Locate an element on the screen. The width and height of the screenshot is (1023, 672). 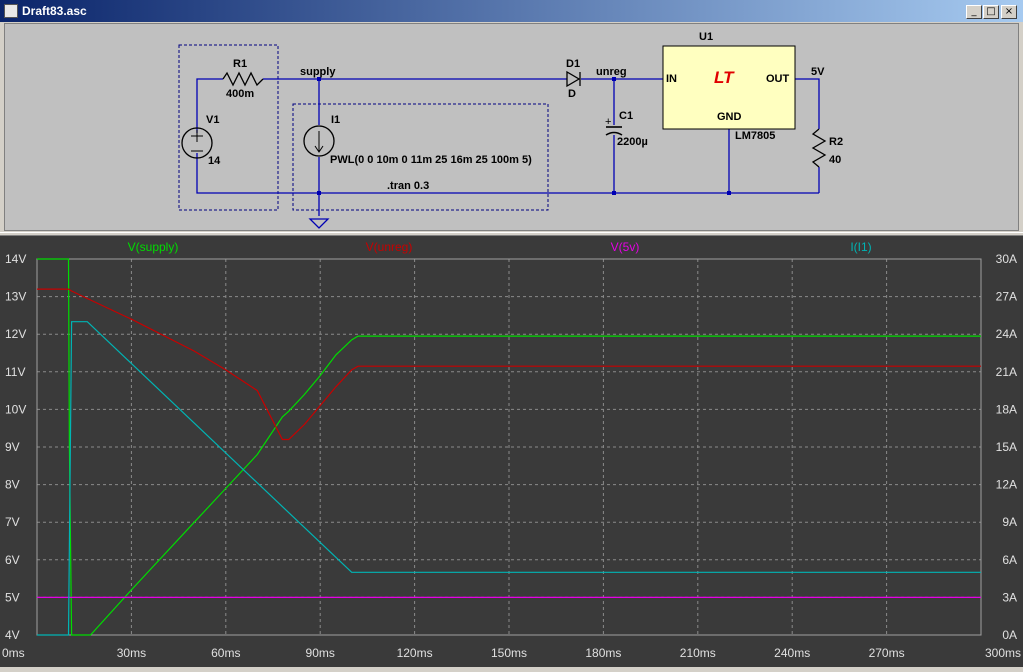
r1-name: R1 is located at coordinates (240, 64).